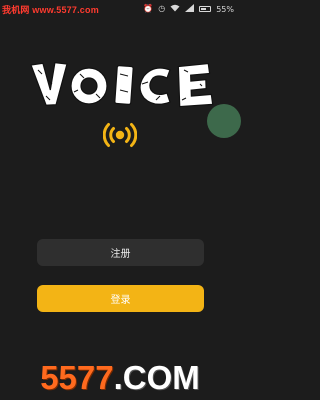 The height and width of the screenshot is (400, 320). I want to click on signal-icon, so click(190, 9).